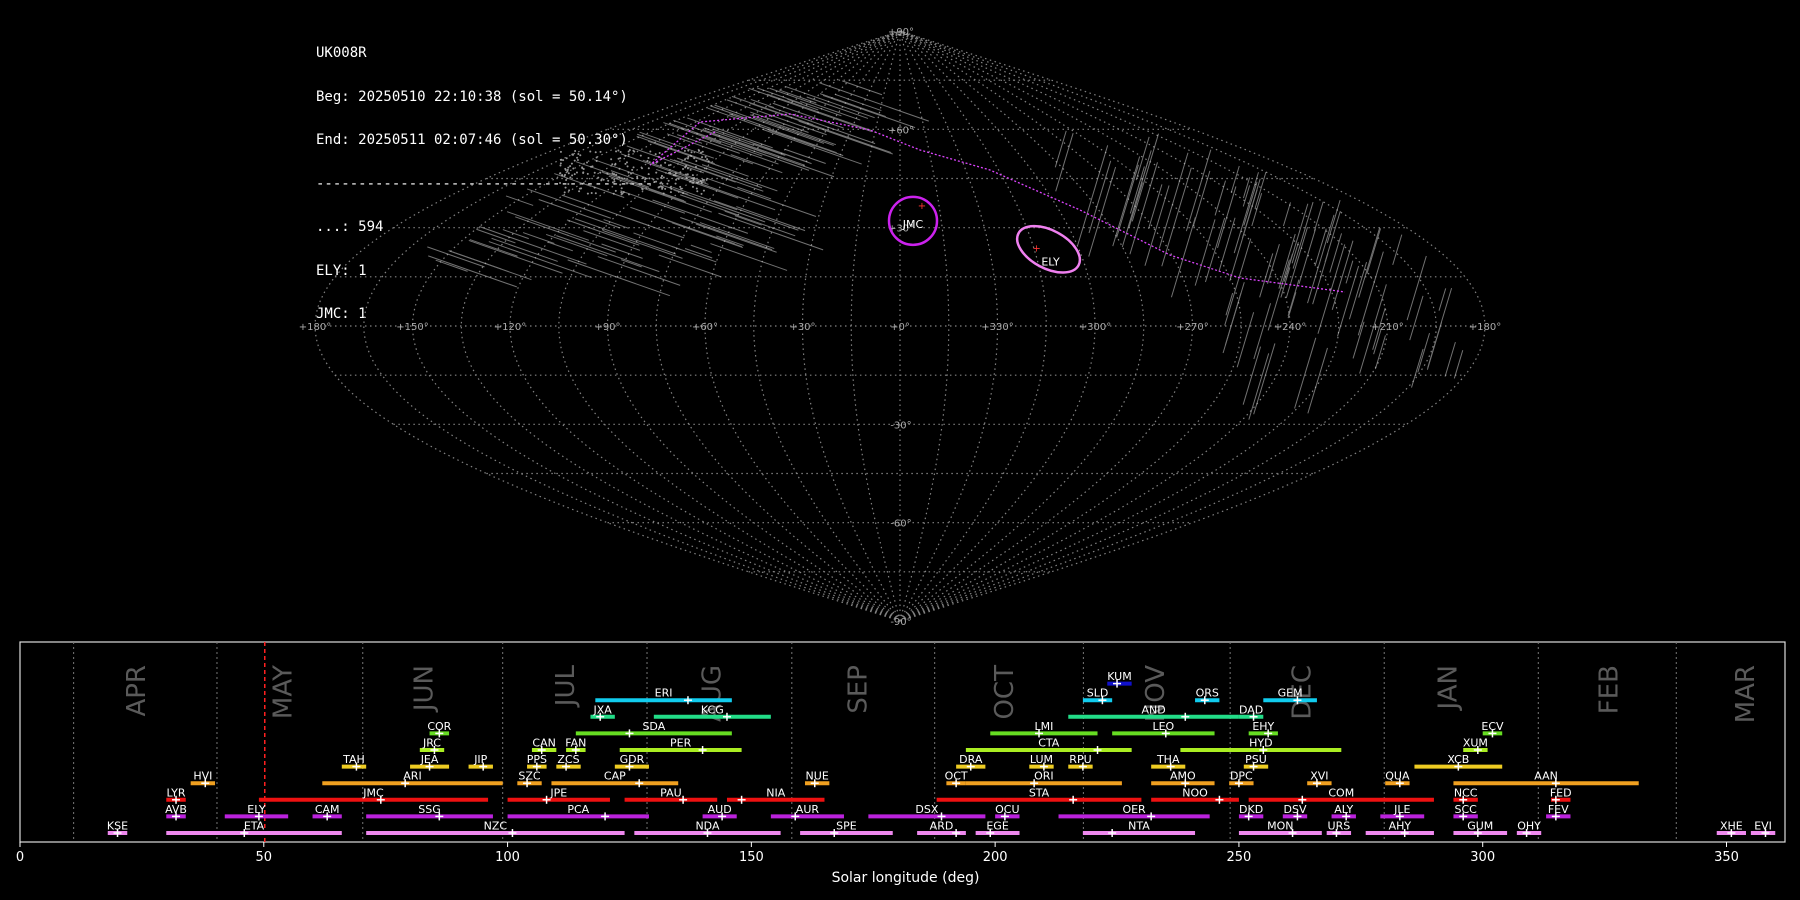  Describe the element at coordinates (1726, 857) in the screenshot. I see `x-tick-label: 350` at that location.